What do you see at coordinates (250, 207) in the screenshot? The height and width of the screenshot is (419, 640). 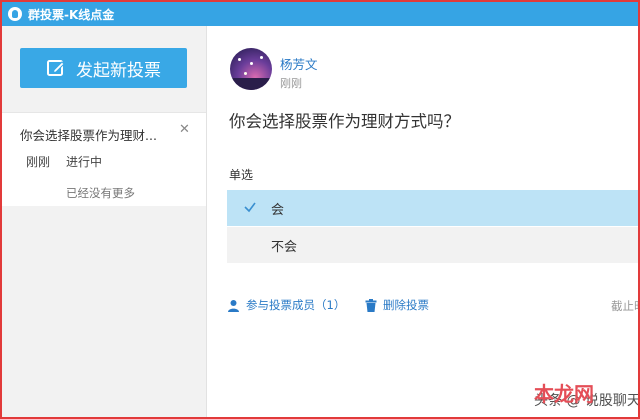 I see `checkmark-icon` at bounding box center [250, 207].